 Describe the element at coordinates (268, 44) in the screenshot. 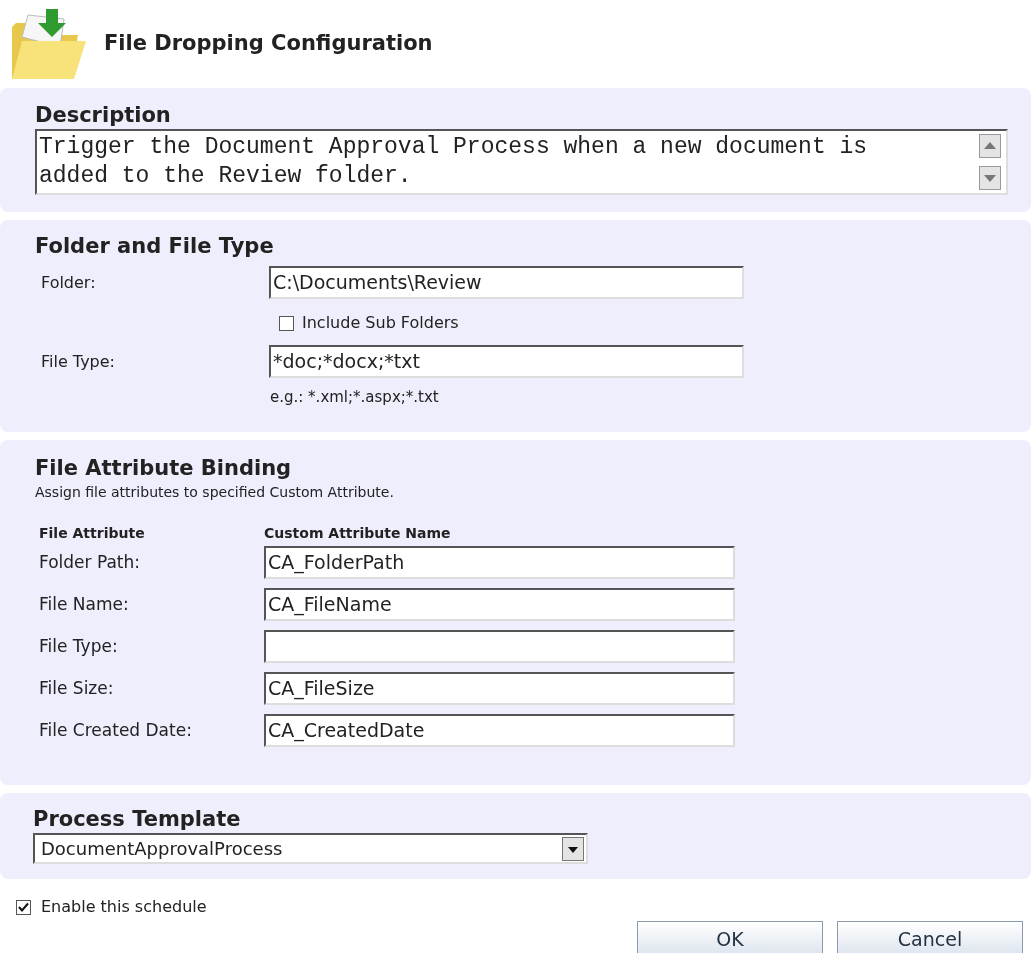

I see `dialog-title: File Dropping Configuration` at that location.